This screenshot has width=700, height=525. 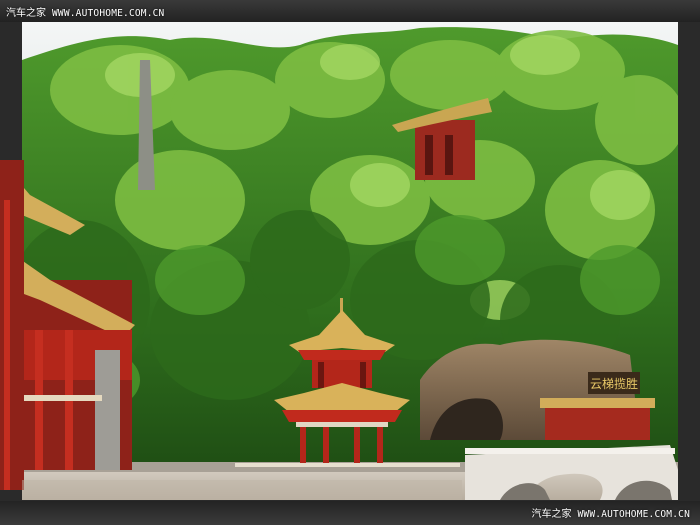 I want to click on temple-plaque-text: 云梯揽胜, so click(x=614, y=383).